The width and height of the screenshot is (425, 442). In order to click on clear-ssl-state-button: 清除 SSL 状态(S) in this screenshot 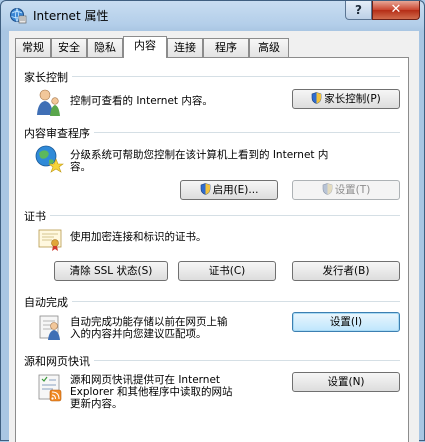, I will do `click(111, 271)`.